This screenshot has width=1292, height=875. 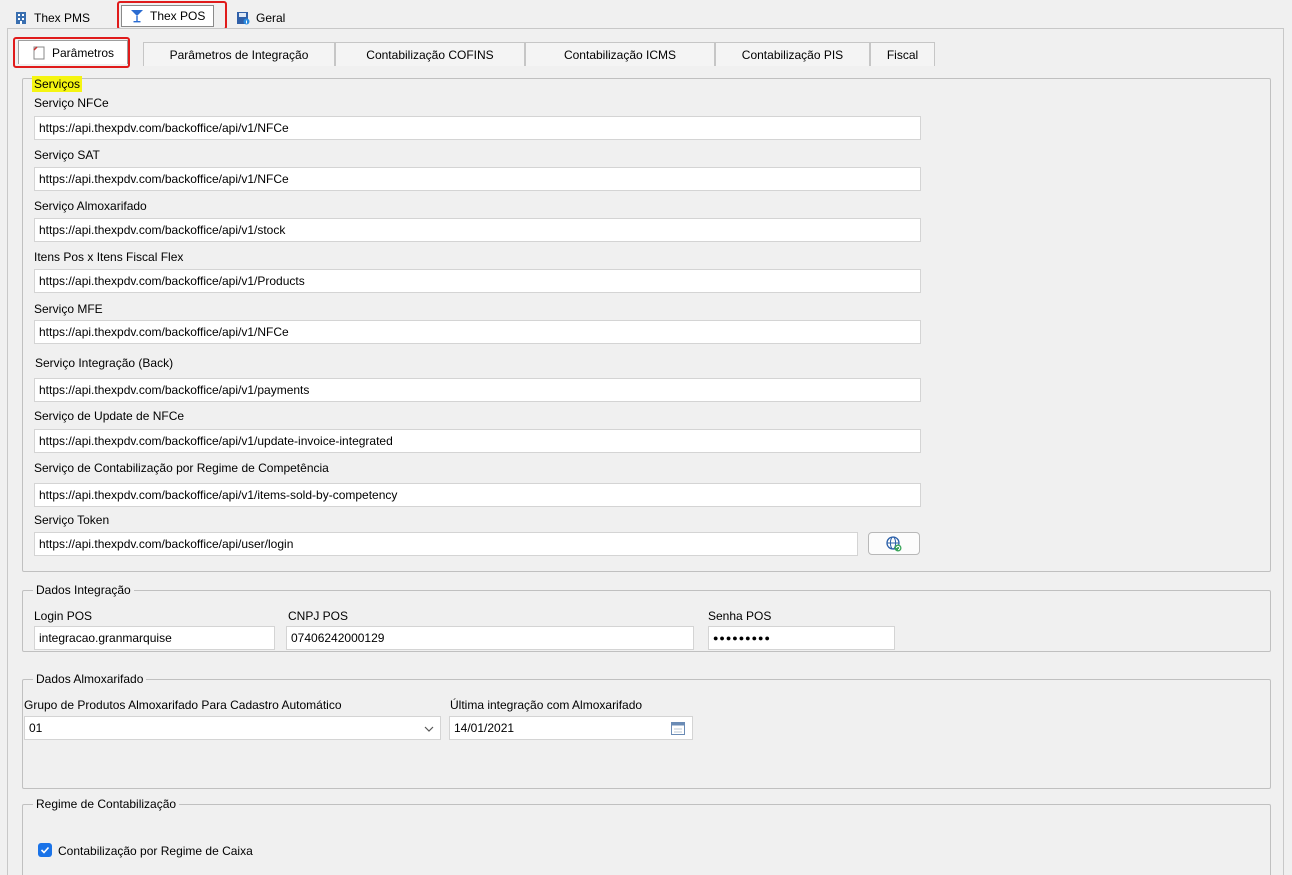 What do you see at coordinates (83, 590) in the screenshot?
I see `dados-integracao-title: Dados Integração` at bounding box center [83, 590].